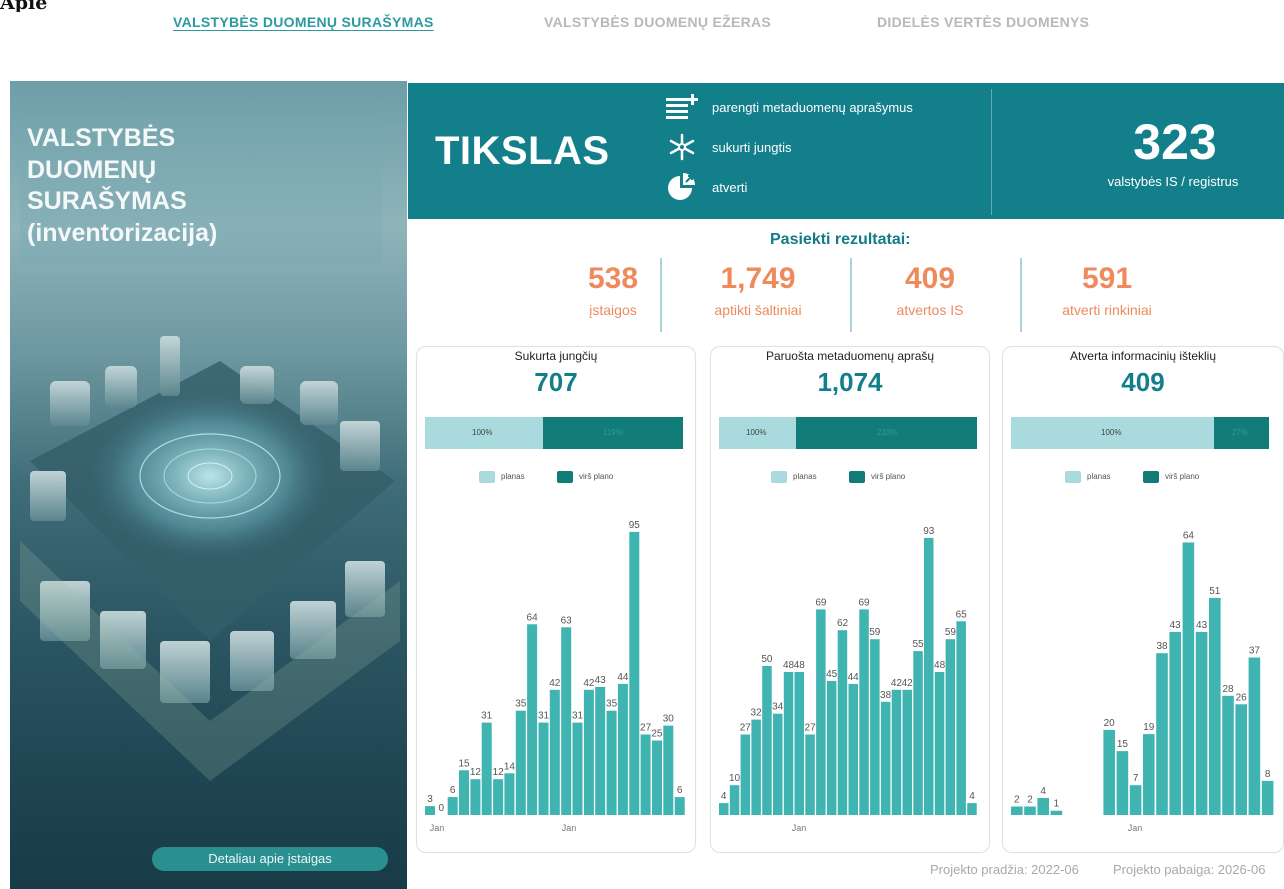  Describe the element at coordinates (854, 677) in the screenshot. I see `bar-value-label: 44` at that location.